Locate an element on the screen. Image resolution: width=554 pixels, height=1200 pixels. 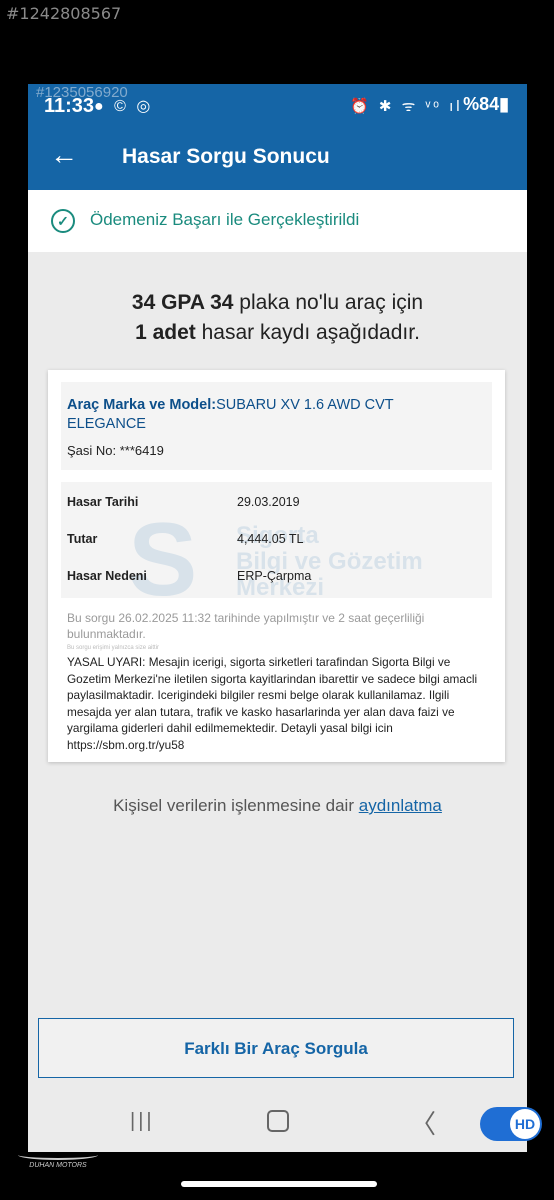
plate-number: 34 GPA 34 is located at coordinates (182, 302).